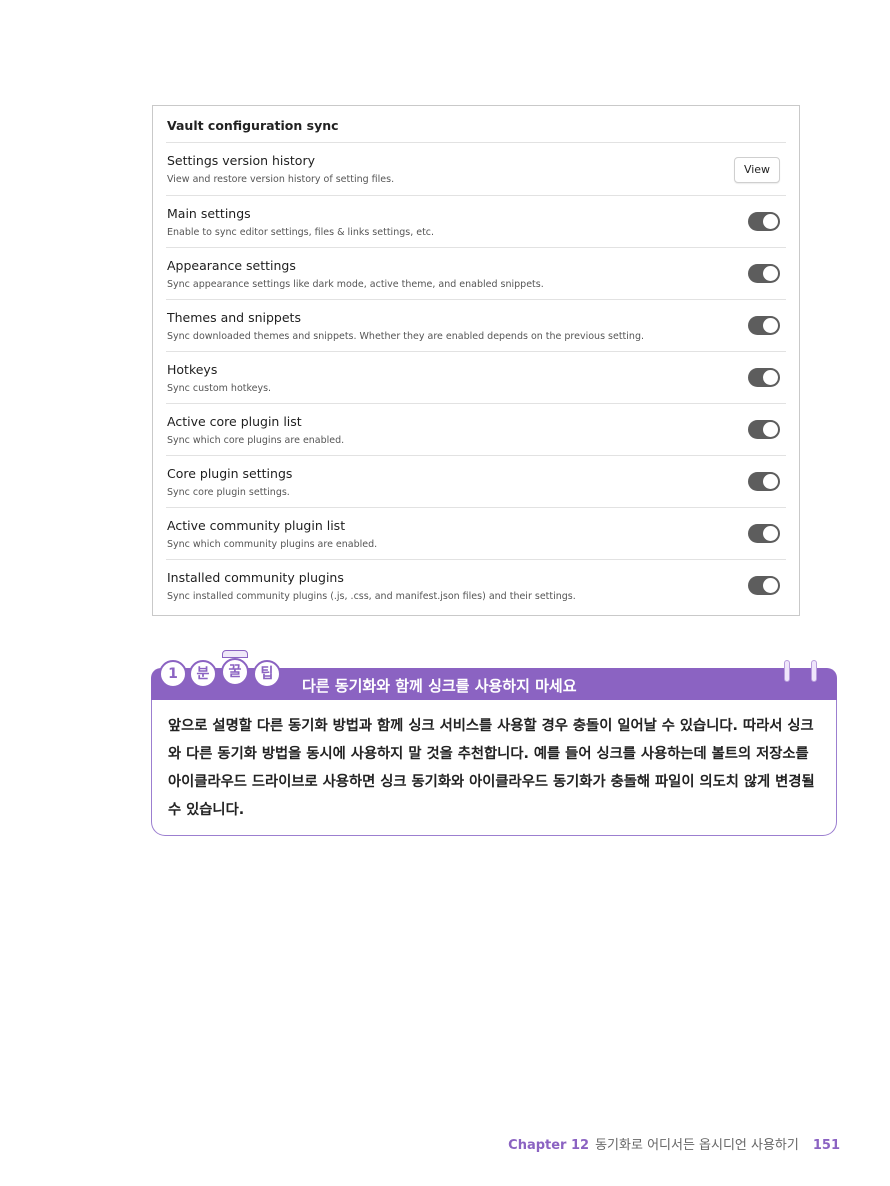 This screenshot has height=1186, width=890. I want to click on setting-row-hotkeys: Hotkeys Sync custom hotkeys., so click(476, 377).